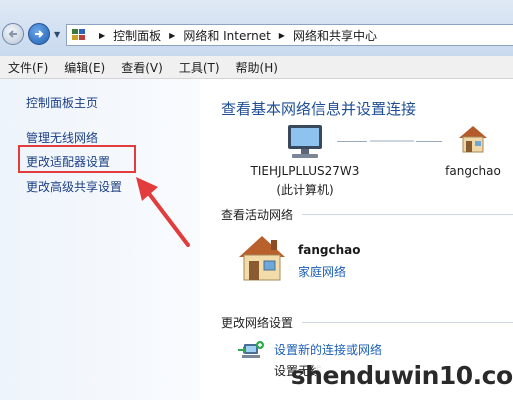 Image resolution: width=513 pixels, height=400 pixels. I want to click on setup-new-connection-link: 设置新的连接或网络, so click(328, 349).